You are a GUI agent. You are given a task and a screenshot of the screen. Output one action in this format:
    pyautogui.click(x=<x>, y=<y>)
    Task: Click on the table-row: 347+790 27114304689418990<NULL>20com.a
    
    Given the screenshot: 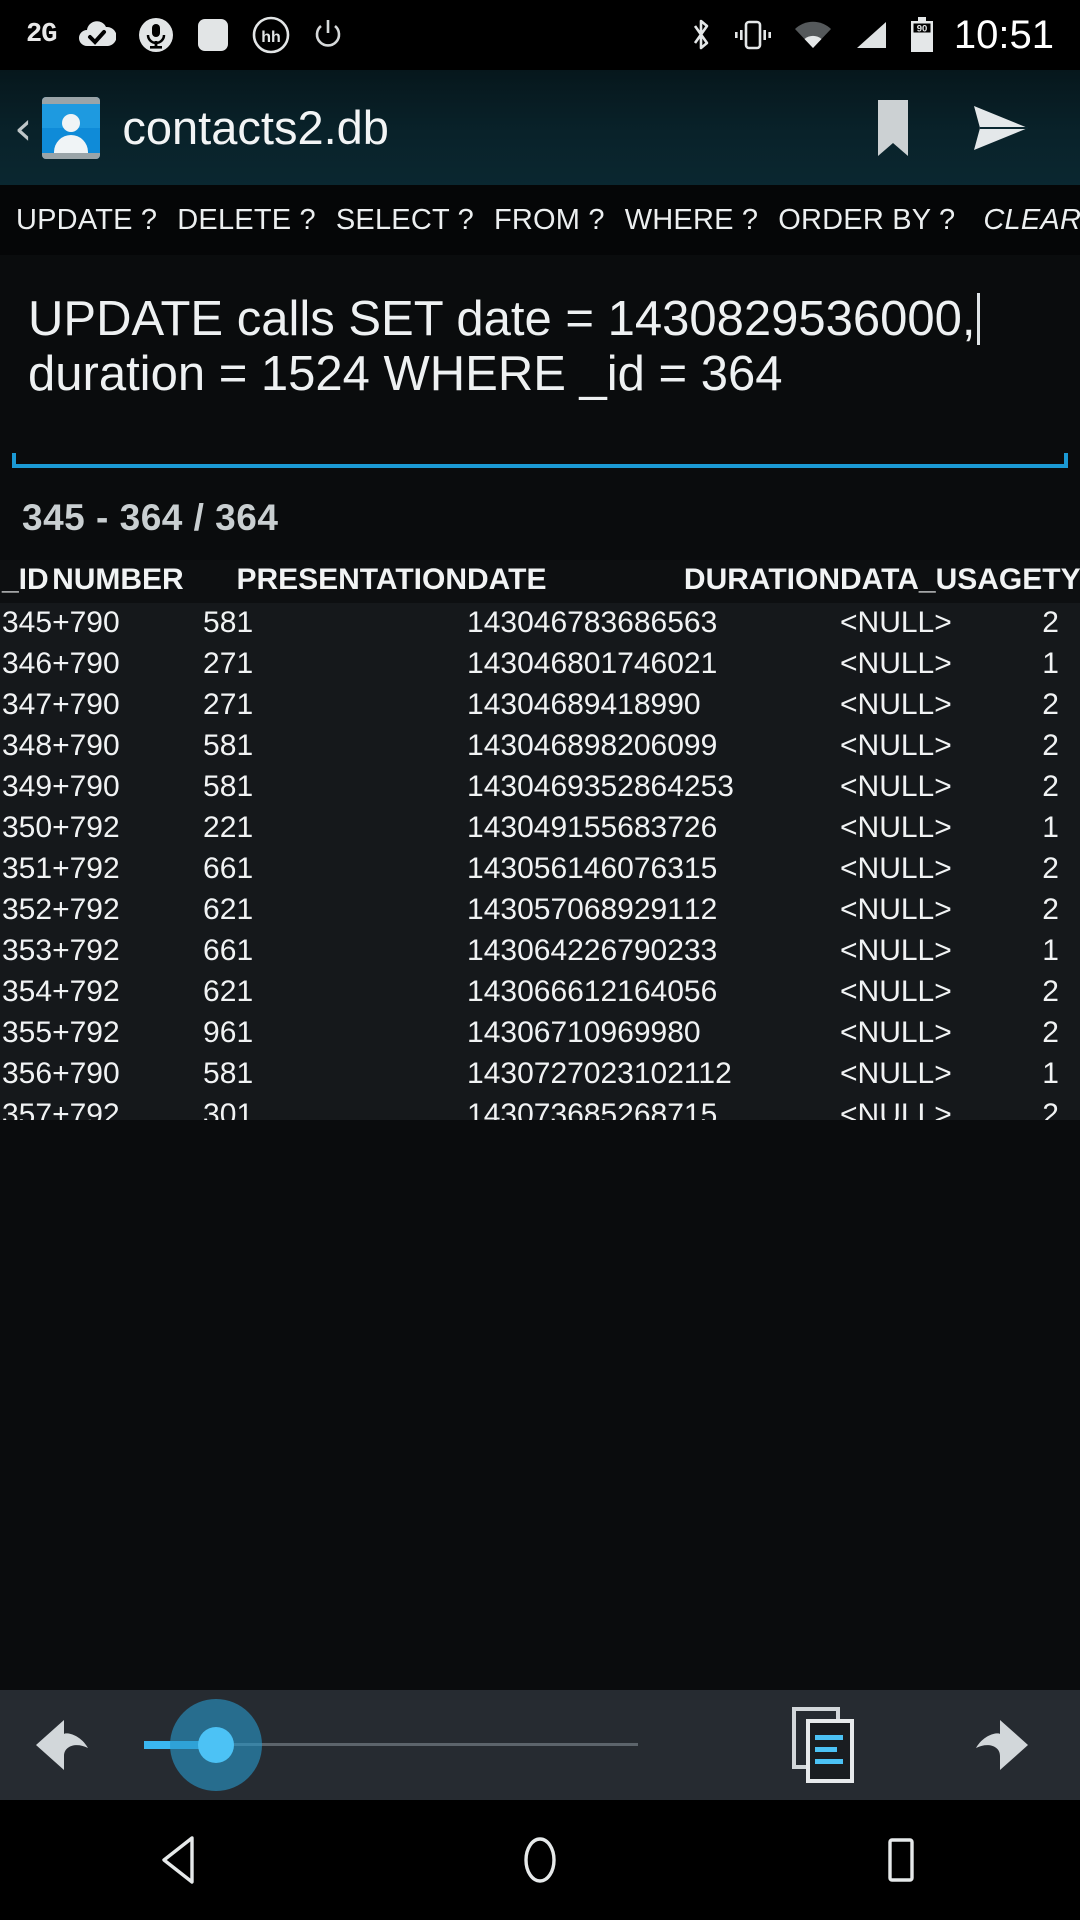 What is the action you would take?
    pyautogui.click(x=540, y=705)
    